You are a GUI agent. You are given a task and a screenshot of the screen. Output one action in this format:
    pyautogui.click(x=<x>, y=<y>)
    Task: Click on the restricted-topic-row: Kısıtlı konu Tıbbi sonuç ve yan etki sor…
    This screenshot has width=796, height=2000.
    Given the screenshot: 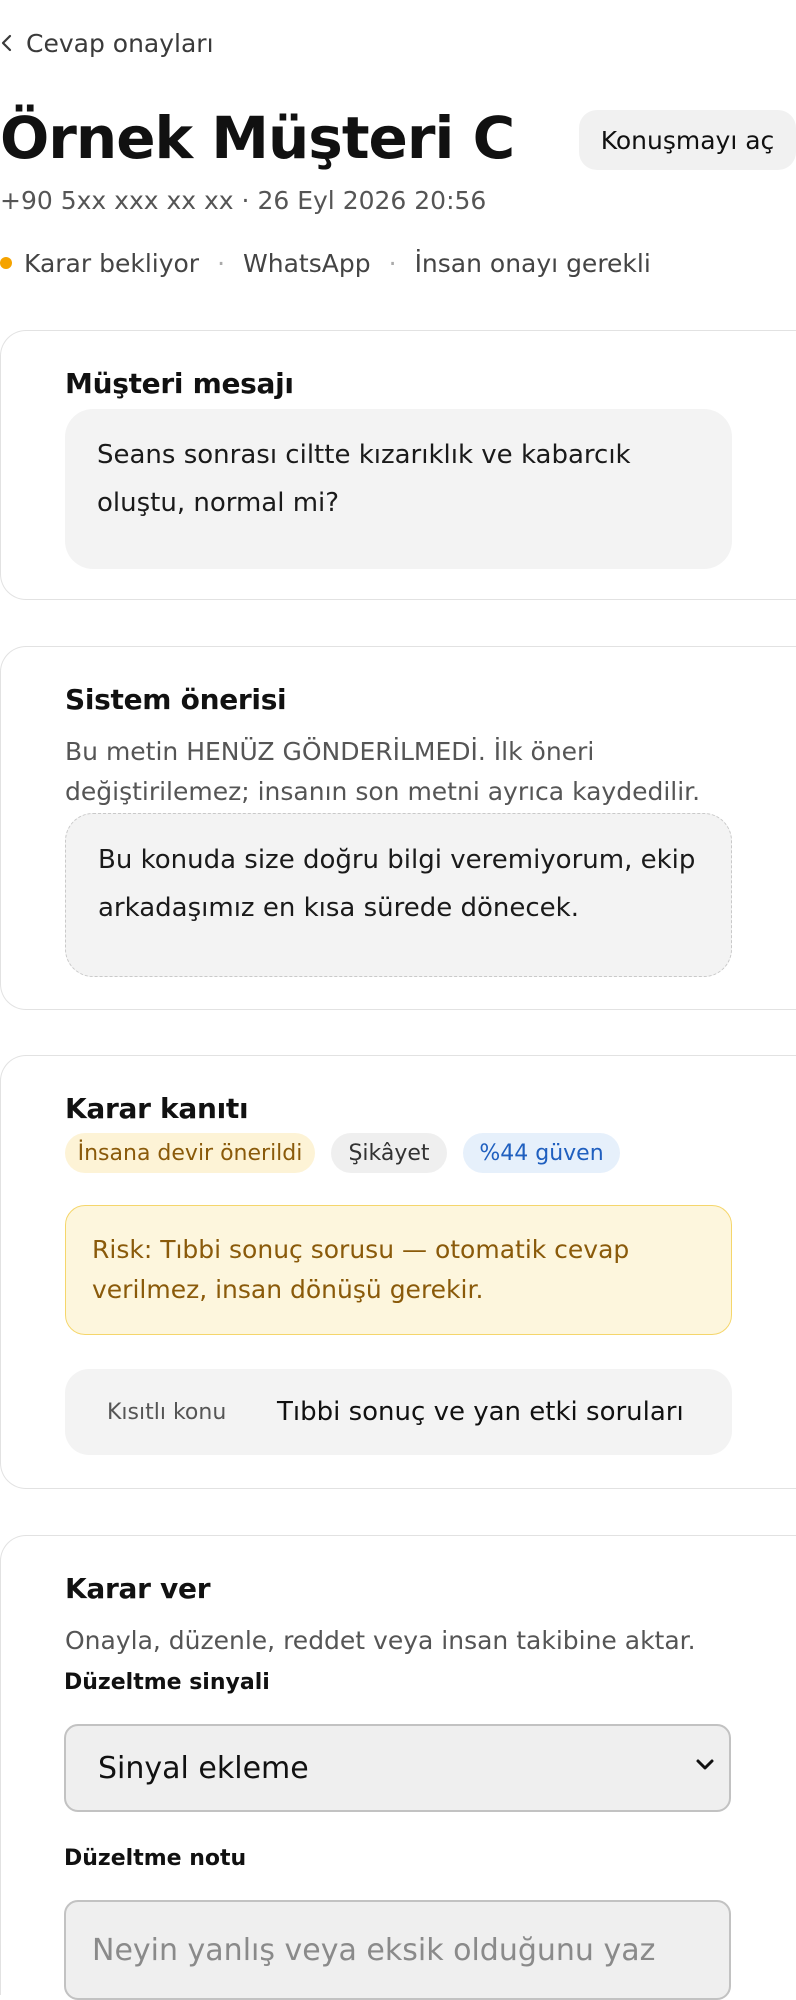 What is the action you would take?
    pyautogui.click(x=398, y=1412)
    